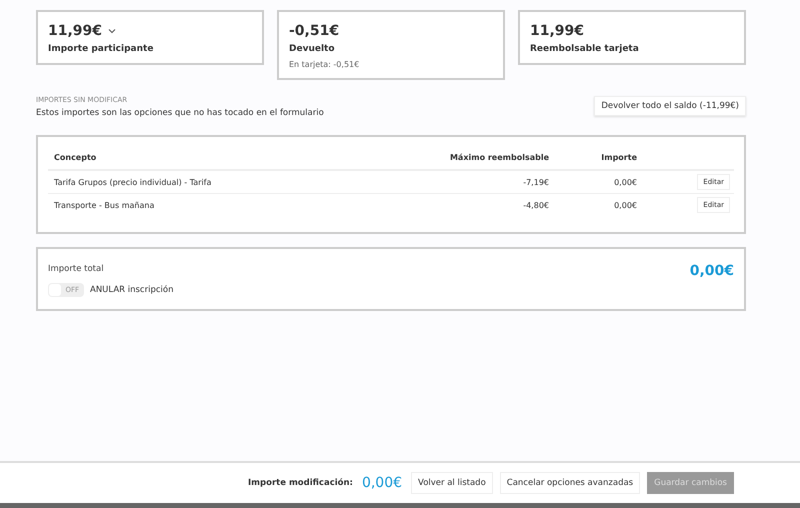 The width and height of the screenshot is (800, 508). Describe the element at coordinates (300, 483) in the screenshot. I see `modification-label: Importe modificación:` at that location.